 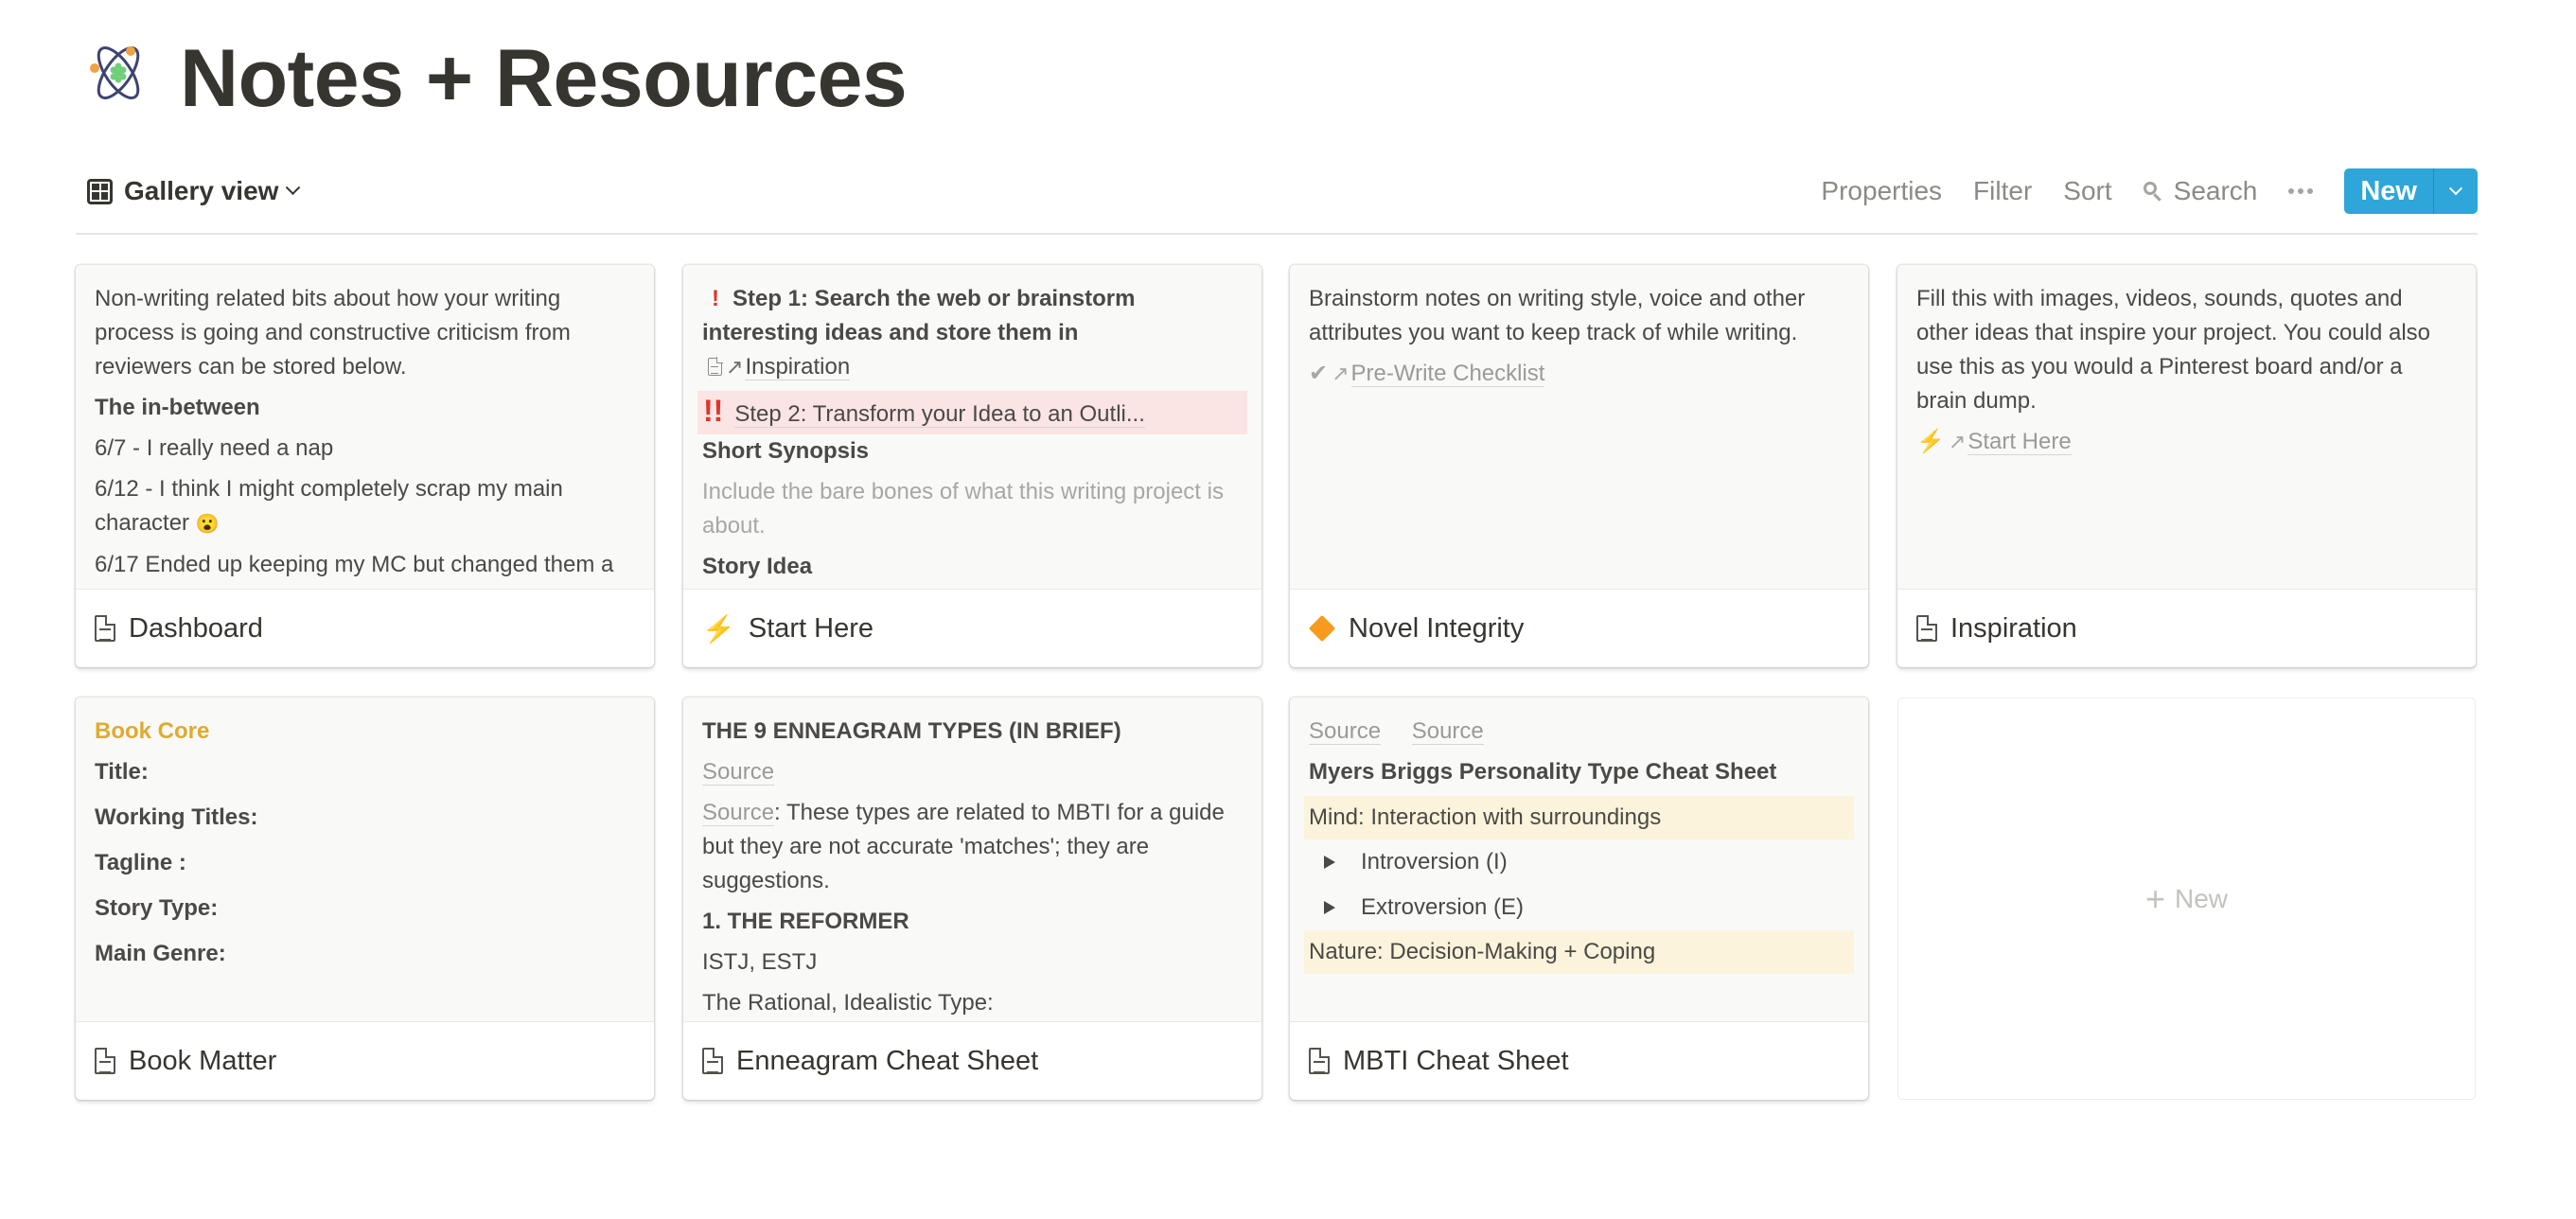 I want to click on link-text: Start Here, so click(x=2019, y=442).